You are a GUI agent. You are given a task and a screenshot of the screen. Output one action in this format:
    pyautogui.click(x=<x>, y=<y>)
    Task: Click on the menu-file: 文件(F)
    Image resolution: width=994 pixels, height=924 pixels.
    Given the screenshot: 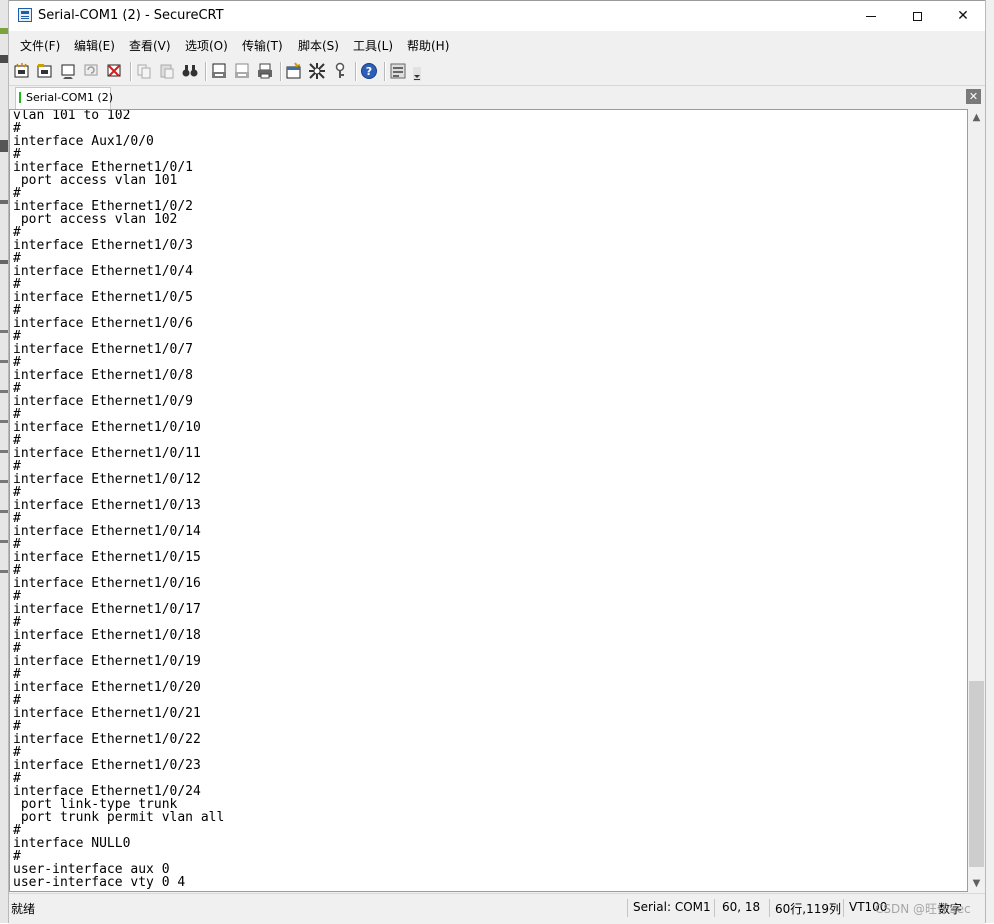 What is the action you would take?
    pyautogui.click(x=40, y=45)
    